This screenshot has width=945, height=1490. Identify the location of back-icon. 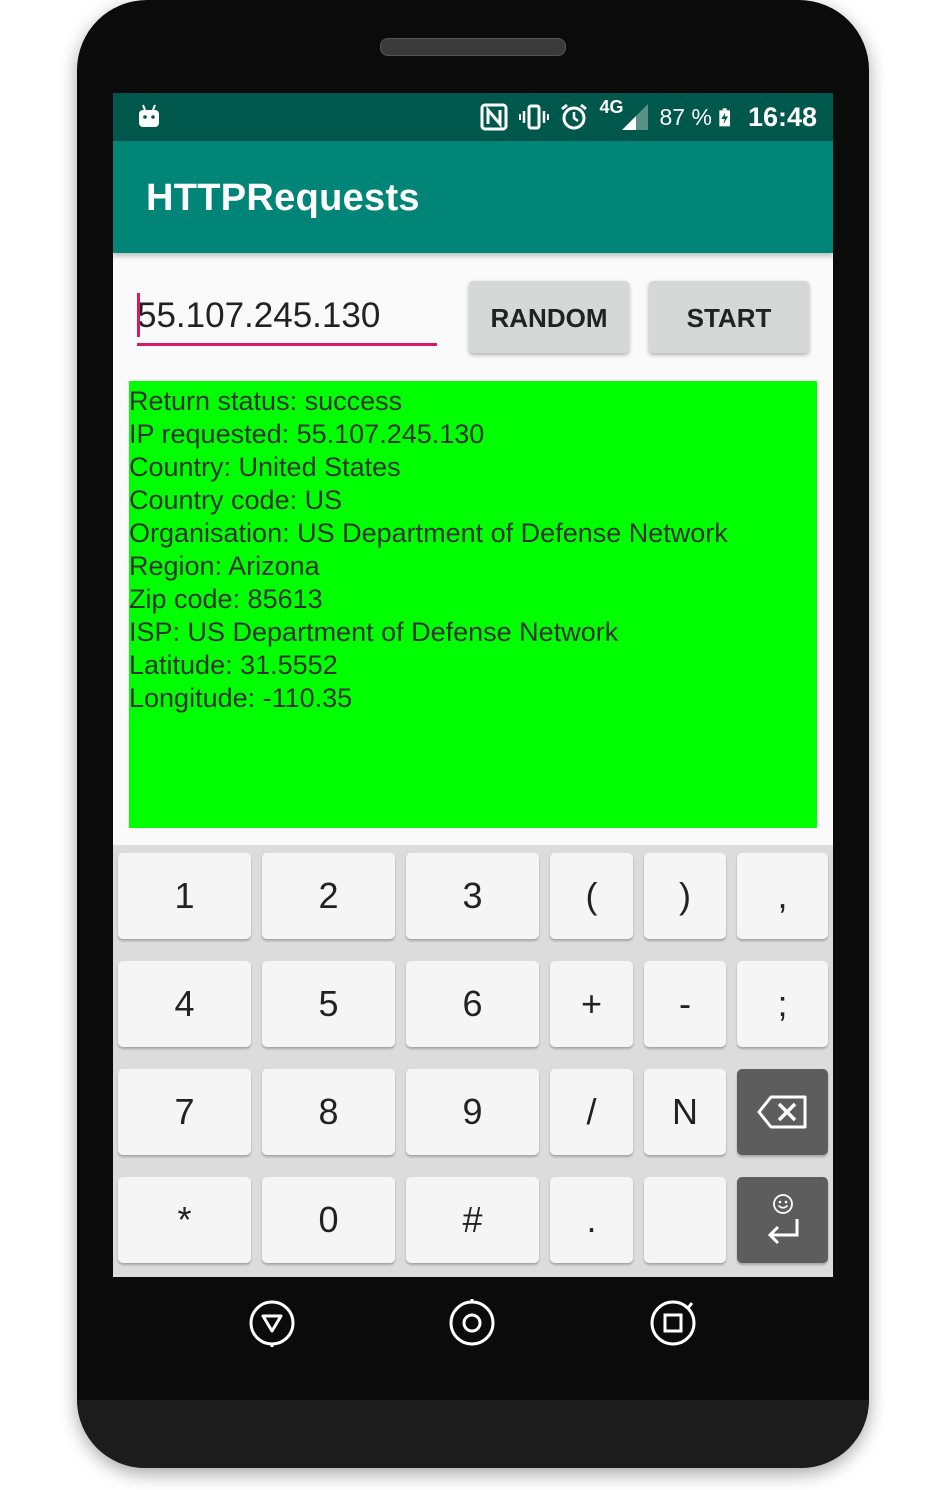
(272, 1323).